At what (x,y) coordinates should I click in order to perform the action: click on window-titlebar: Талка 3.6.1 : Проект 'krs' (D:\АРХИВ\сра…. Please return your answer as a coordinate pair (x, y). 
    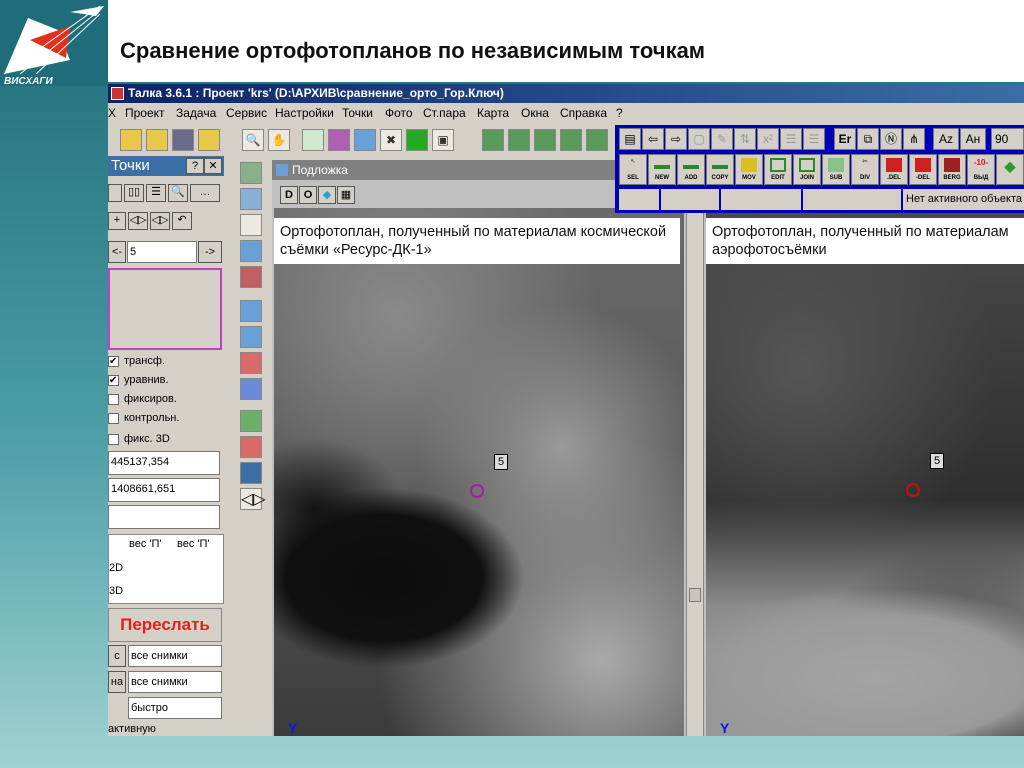
    Looking at the image, I should click on (566, 93).